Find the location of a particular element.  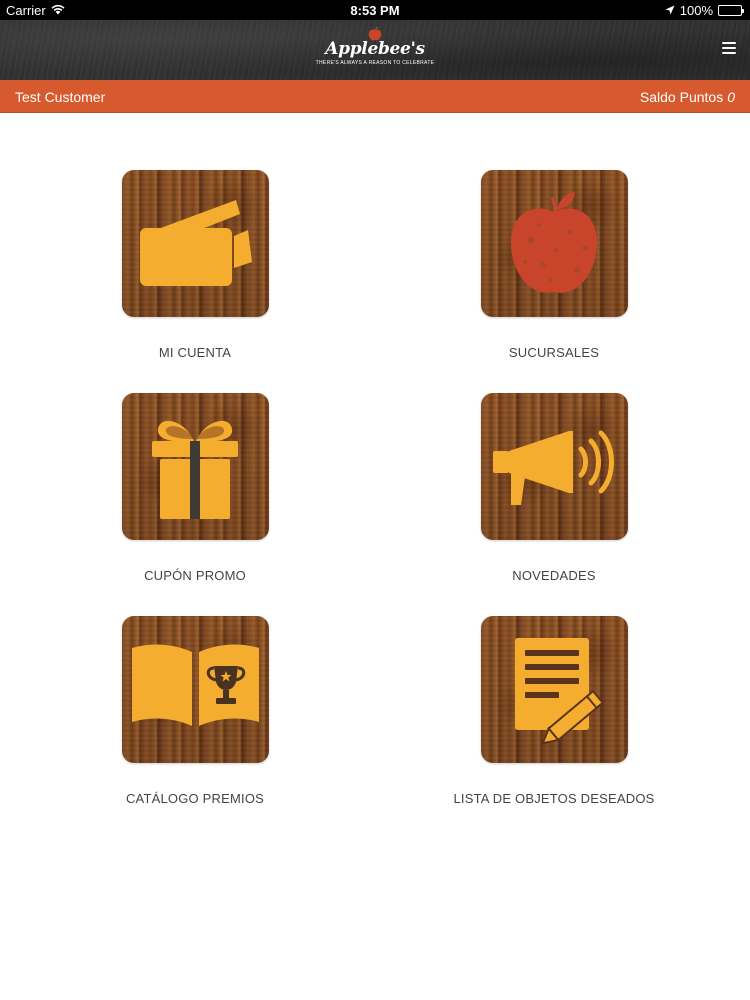

tile-catalogo-premios: CATÁLOGO PREMIOS is located at coordinates (195, 721).